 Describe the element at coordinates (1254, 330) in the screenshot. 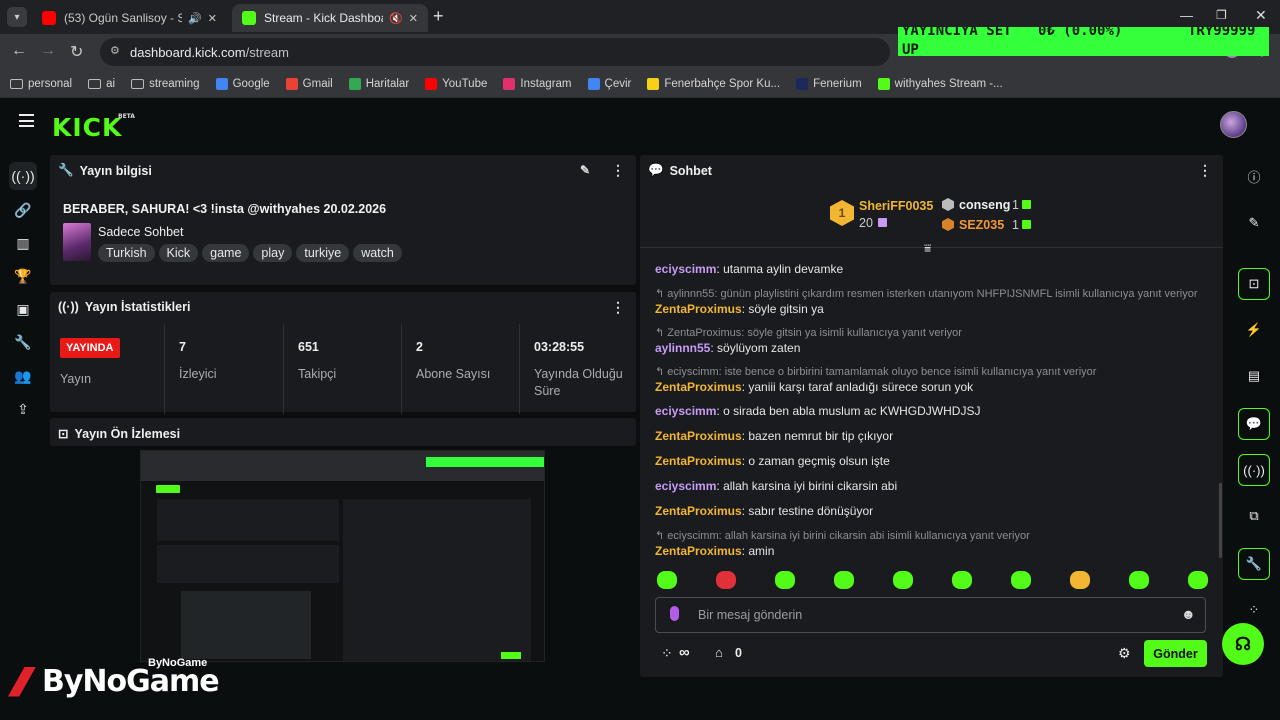

I see `lightning-icon: ⚡` at that location.